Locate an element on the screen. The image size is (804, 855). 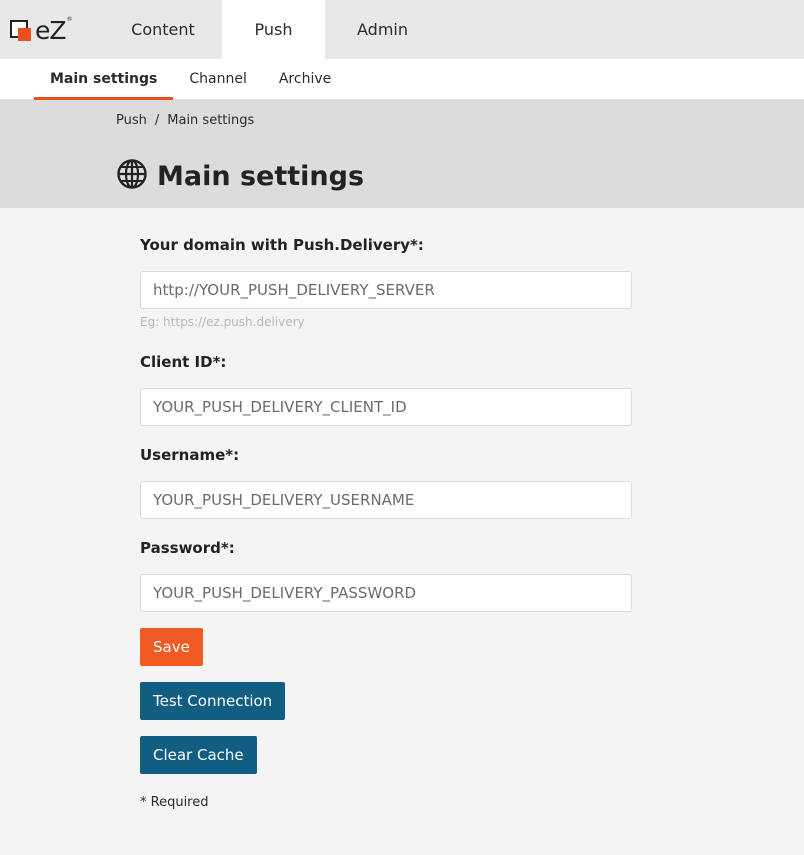
client-id-input is located at coordinates (386, 407).